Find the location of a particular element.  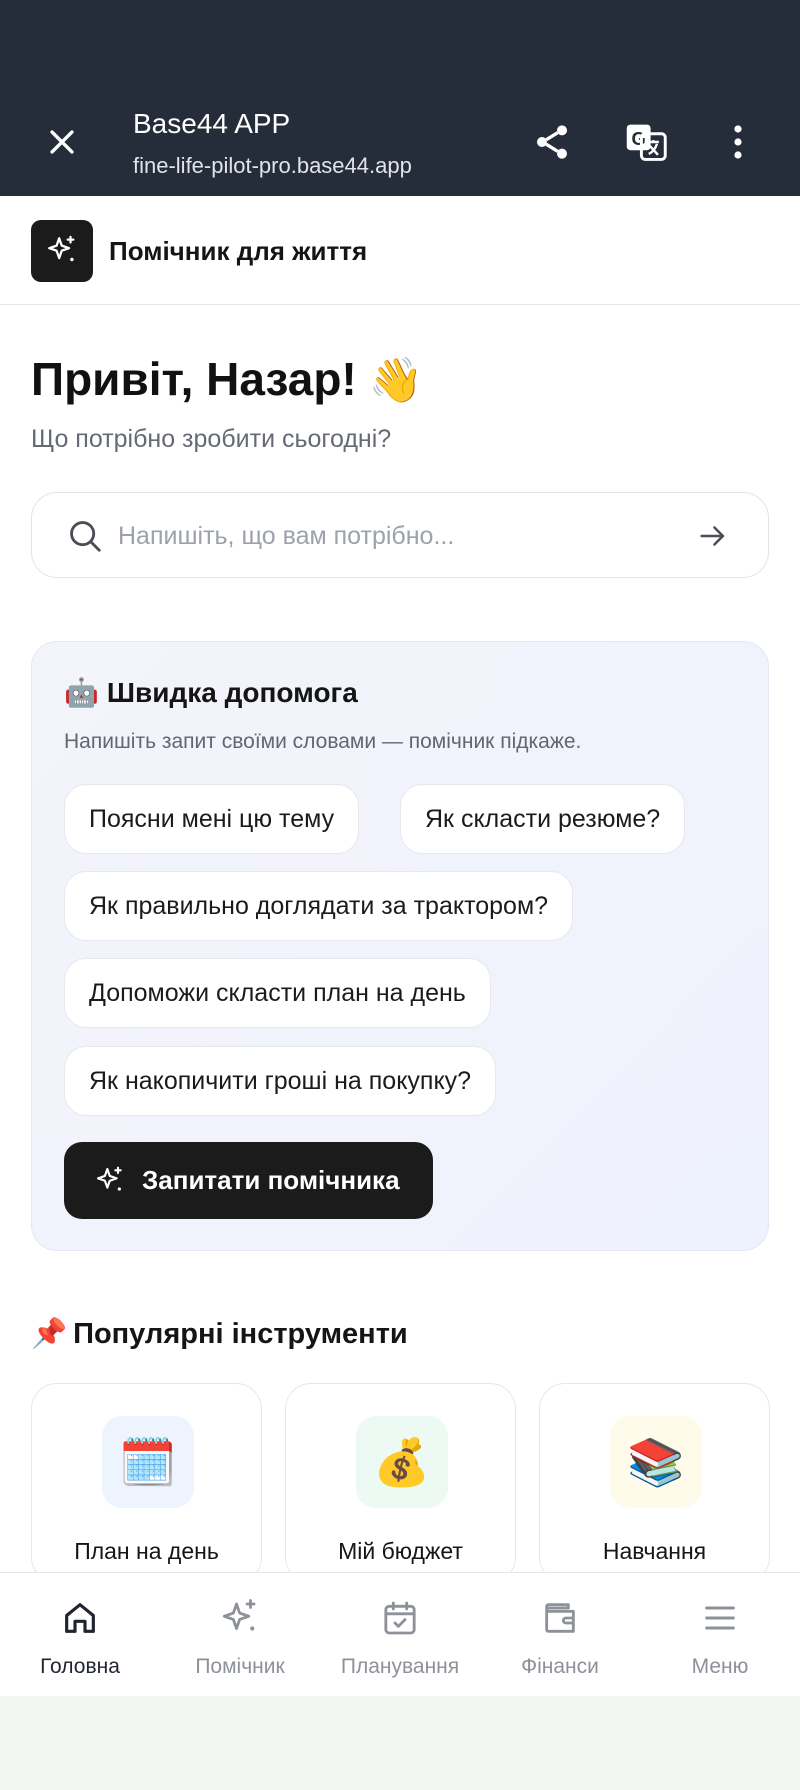

nav-item-menu: Меню is located at coordinates (720, 1635).